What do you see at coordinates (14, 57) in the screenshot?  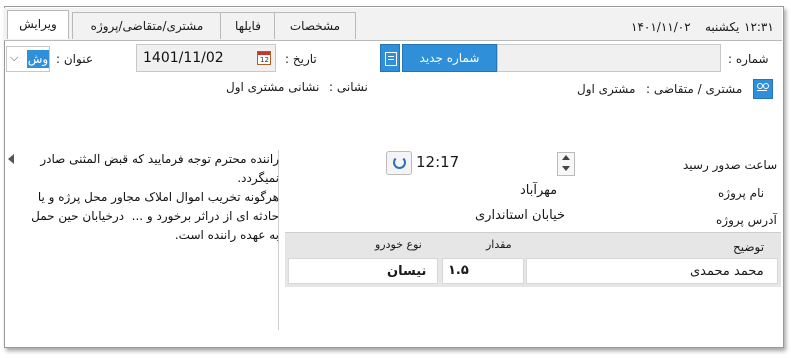 I see `chevron-down-icon: ⌵` at bounding box center [14, 57].